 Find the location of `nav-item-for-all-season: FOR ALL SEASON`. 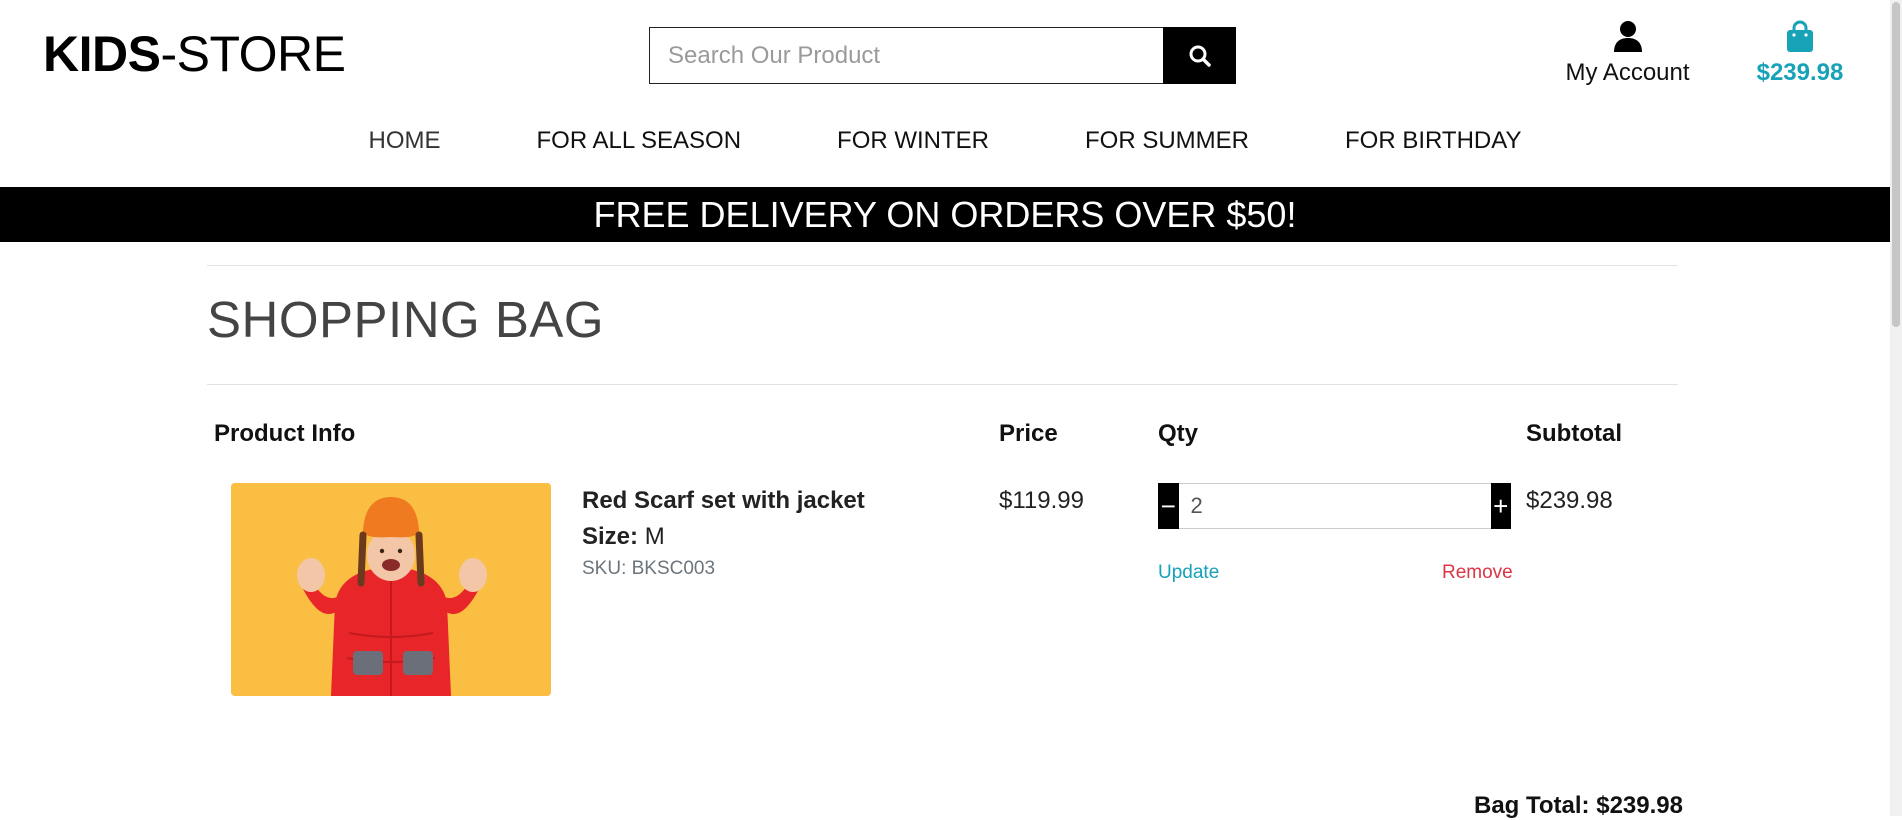

nav-item-for-all-season: FOR ALL SEASON is located at coordinates (639, 141).